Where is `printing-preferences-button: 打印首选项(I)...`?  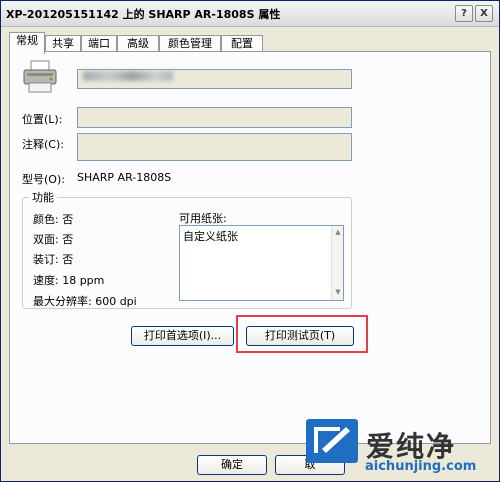
printing-preferences-button: 打印首选项(I)... is located at coordinates (182, 336).